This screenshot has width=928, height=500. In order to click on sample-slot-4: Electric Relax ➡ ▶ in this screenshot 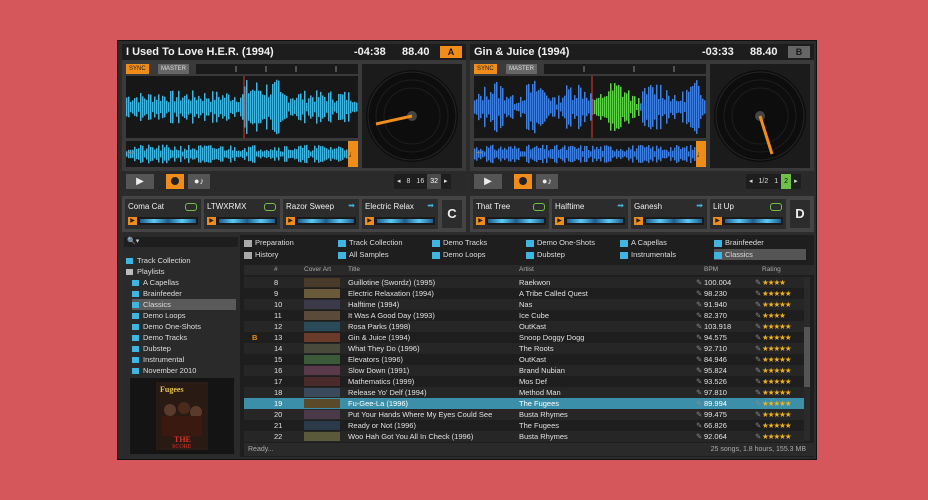, I will do `click(400, 214)`.